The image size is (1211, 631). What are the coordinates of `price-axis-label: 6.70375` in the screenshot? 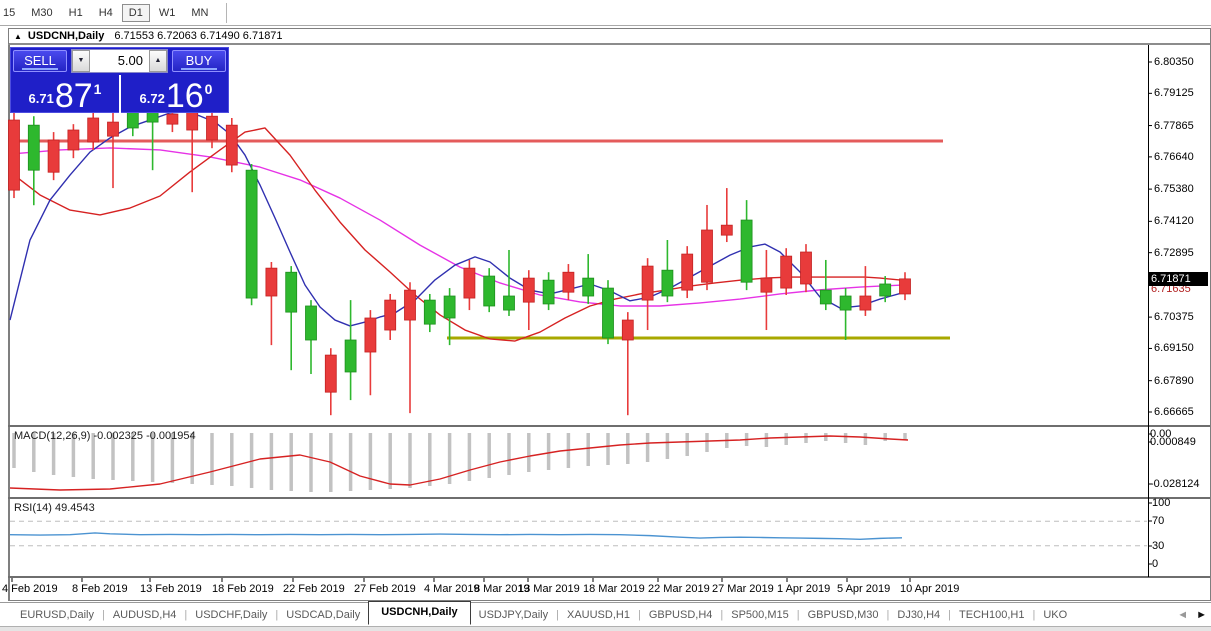 It's located at (1174, 317).